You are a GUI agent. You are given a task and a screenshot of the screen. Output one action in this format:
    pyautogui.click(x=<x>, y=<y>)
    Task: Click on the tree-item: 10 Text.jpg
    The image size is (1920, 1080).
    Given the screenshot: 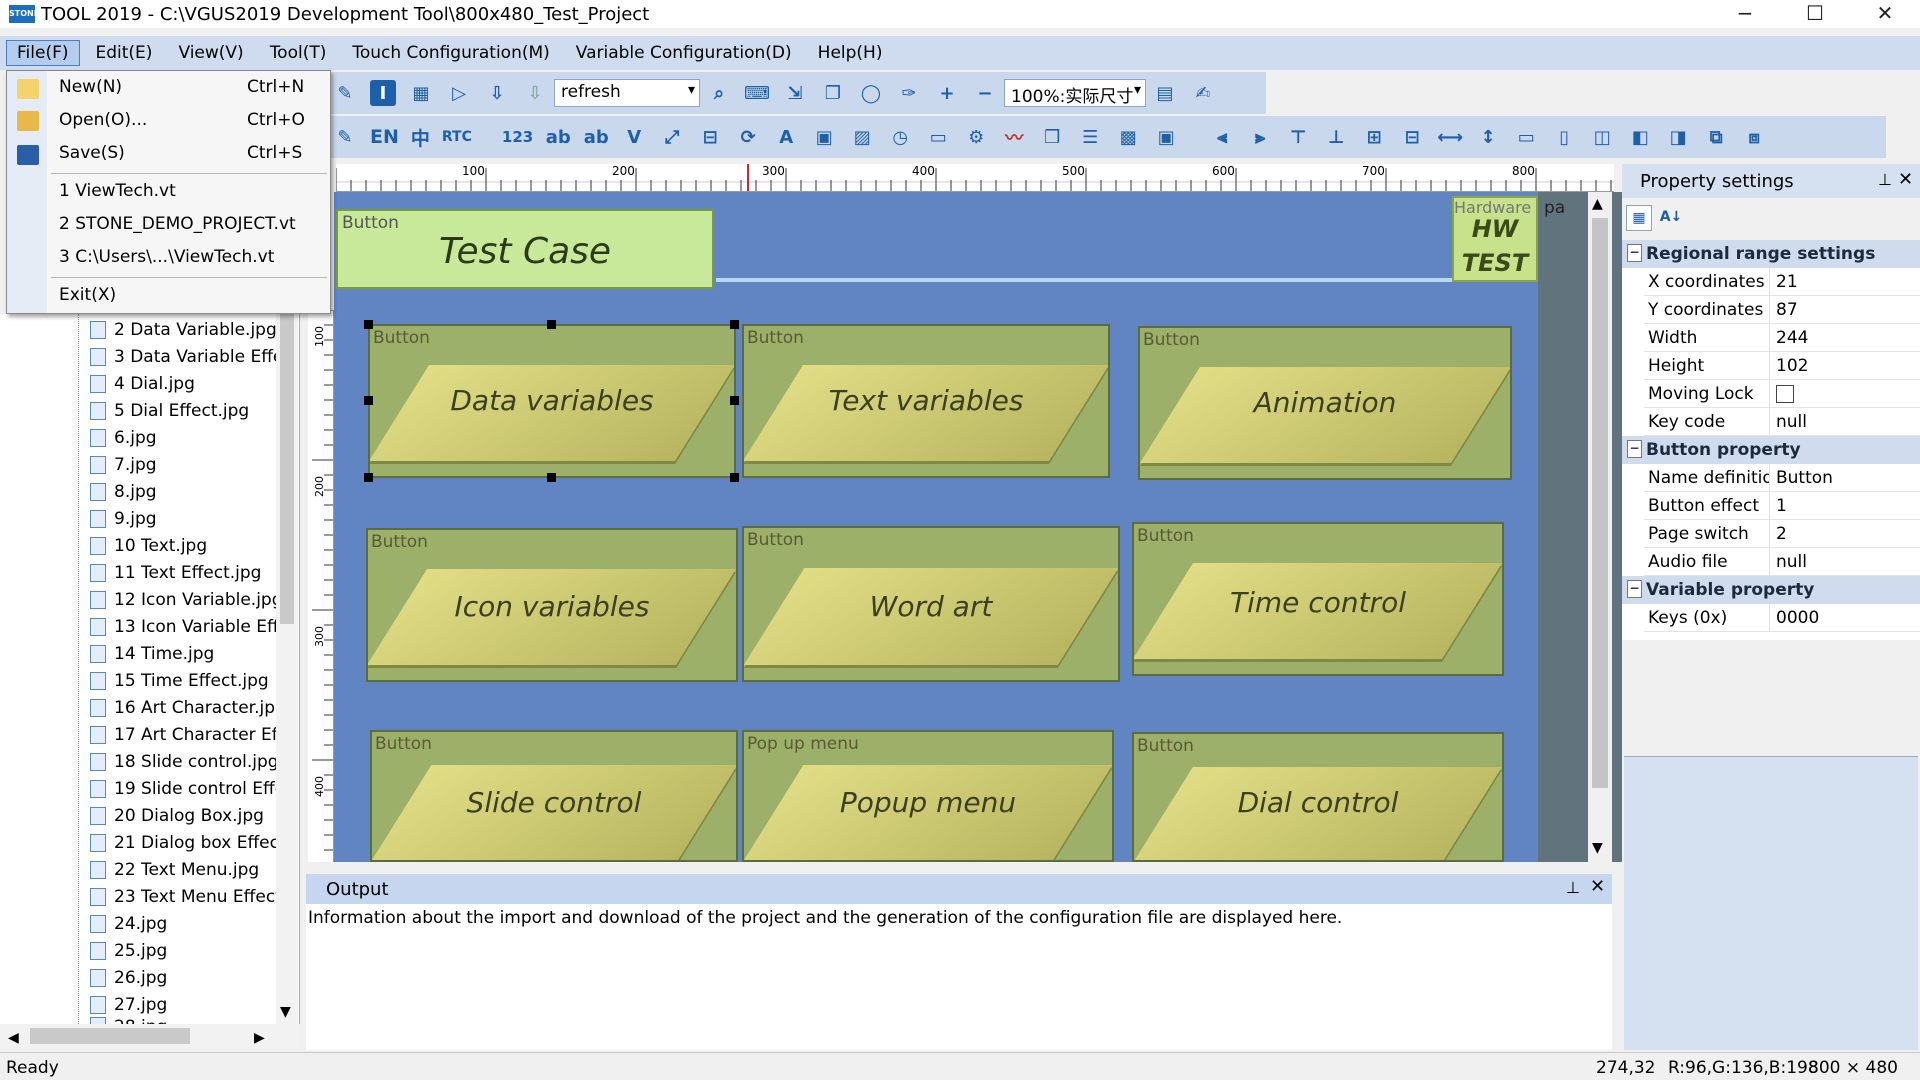 What is the action you would take?
    pyautogui.click(x=183, y=545)
    